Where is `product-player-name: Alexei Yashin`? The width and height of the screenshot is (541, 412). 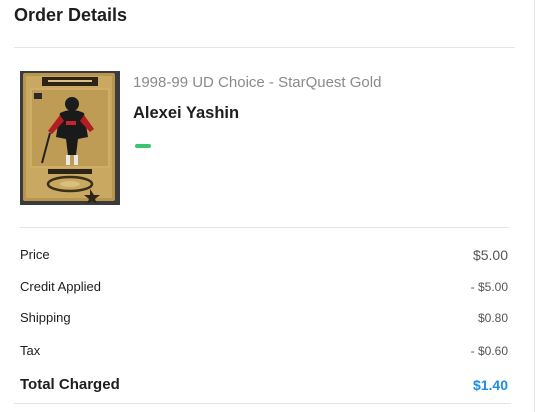 product-player-name: Alexei Yashin is located at coordinates (186, 113).